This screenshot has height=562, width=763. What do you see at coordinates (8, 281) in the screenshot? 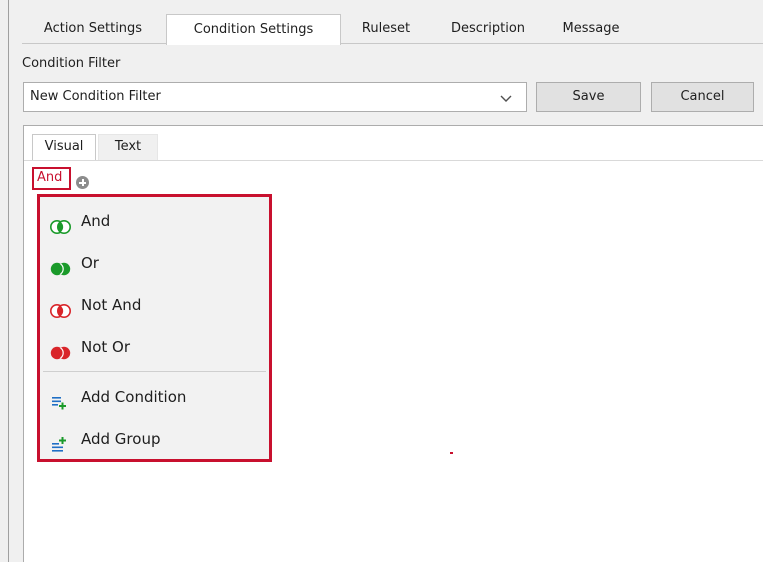
I see `window-left-edge` at bounding box center [8, 281].